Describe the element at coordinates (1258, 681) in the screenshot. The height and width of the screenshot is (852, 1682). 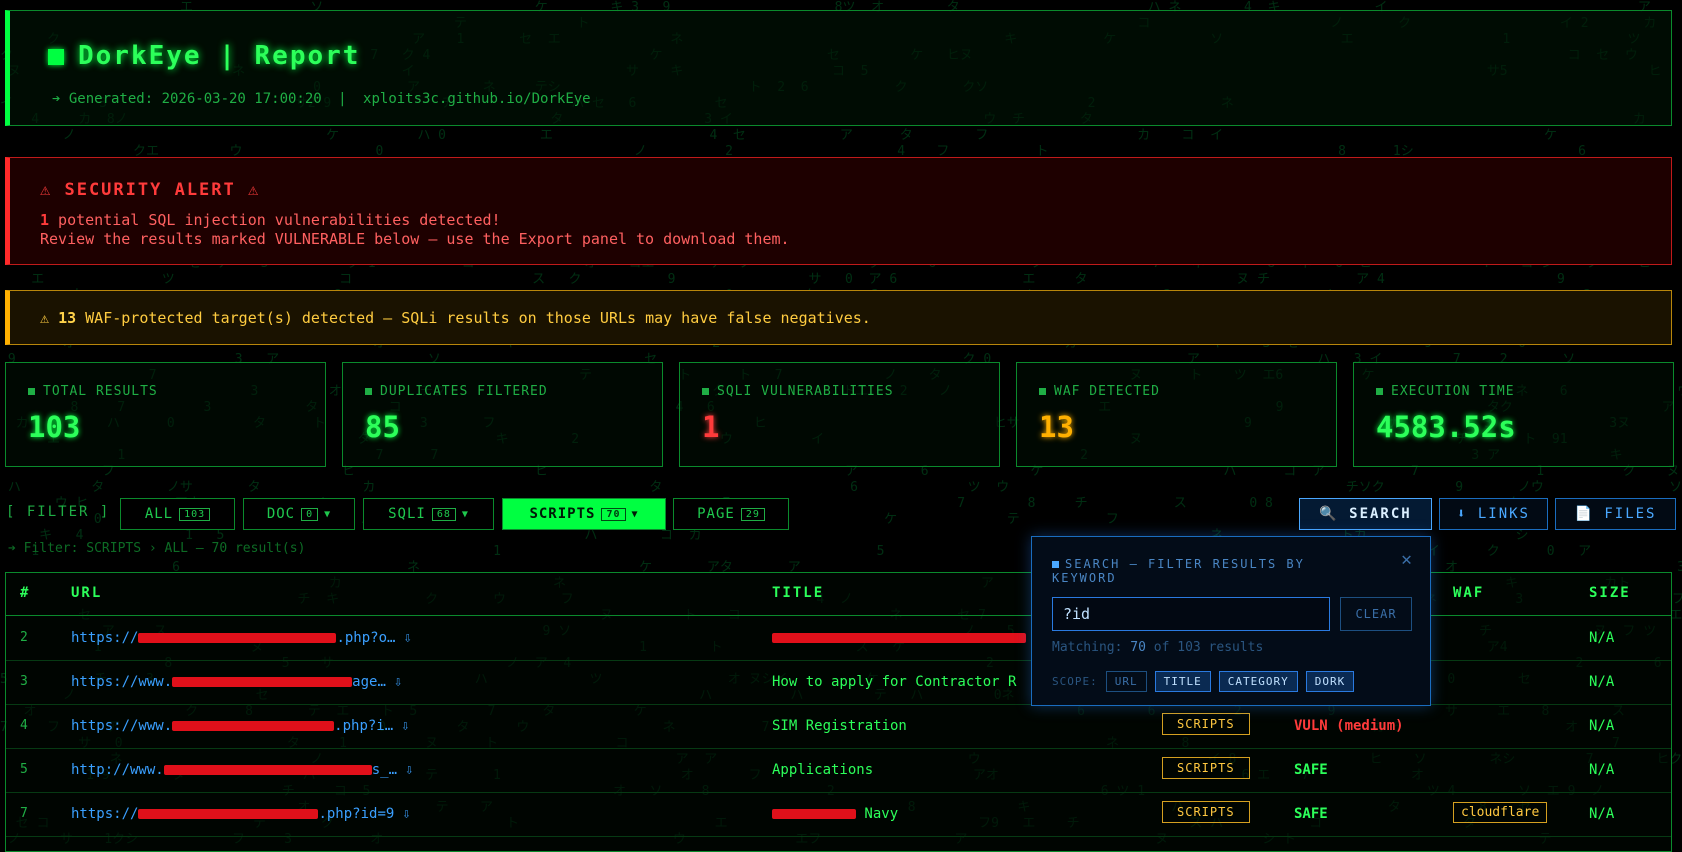
I see `scope-category-chip: CATEGORY` at that location.